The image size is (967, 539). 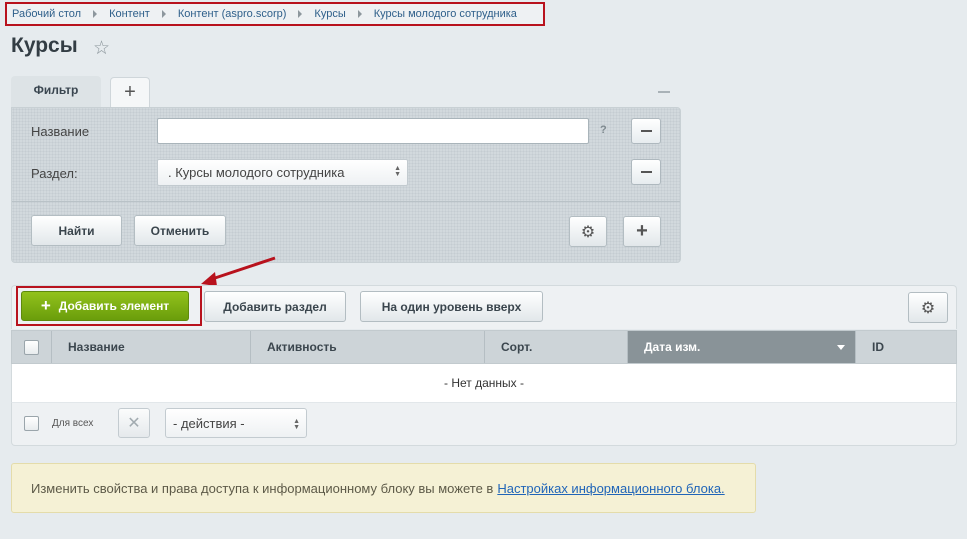 I want to click on remove-section-field-button, so click(x=646, y=172).